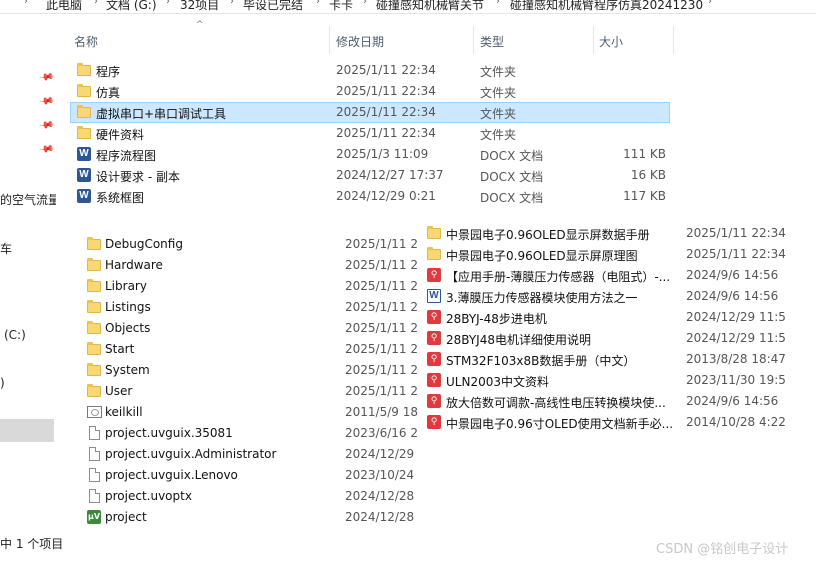 This screenshot has width=816, height=563. What do you see at coordinates (618, 296) in the screenshot?
I see `file-row: W 3.薄膜压力传感器模块使用方法之一 2024/9/6 14:56` at bounding box center [618, 296].